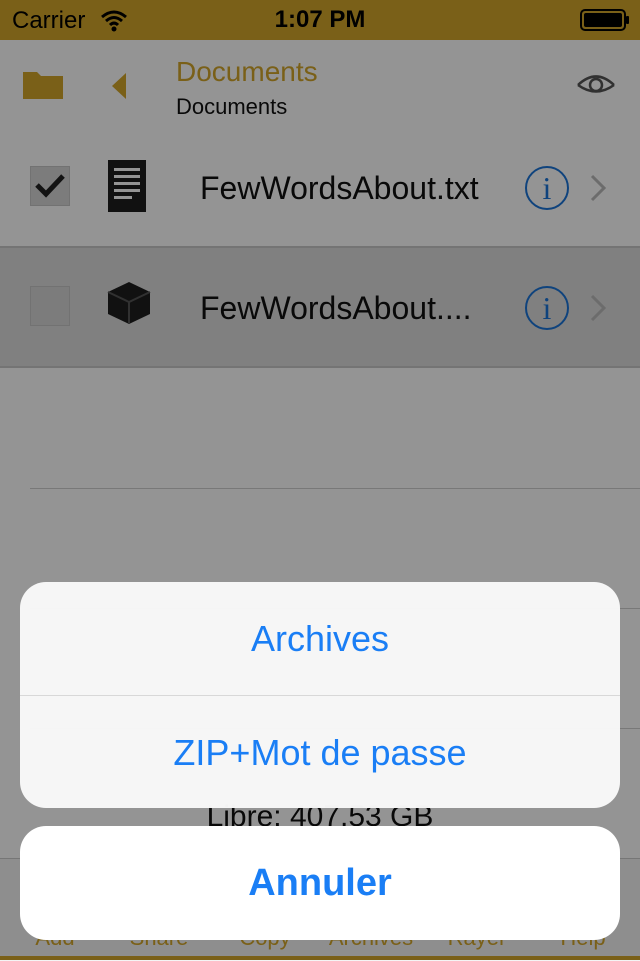 The width and height of the screenshot is (640, 961). I want to click on cancel-button: Annuler, so click(320, 883).